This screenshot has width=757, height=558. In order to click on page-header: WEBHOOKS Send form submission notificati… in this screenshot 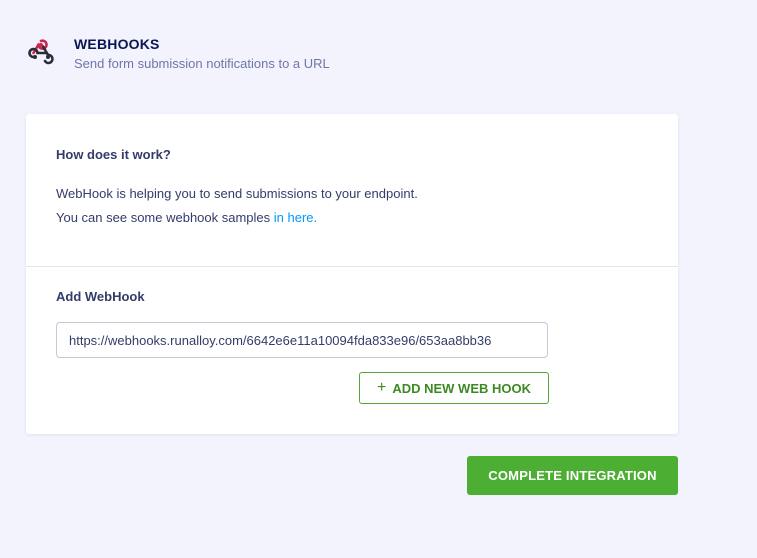, I will do `click(178, 53)`.